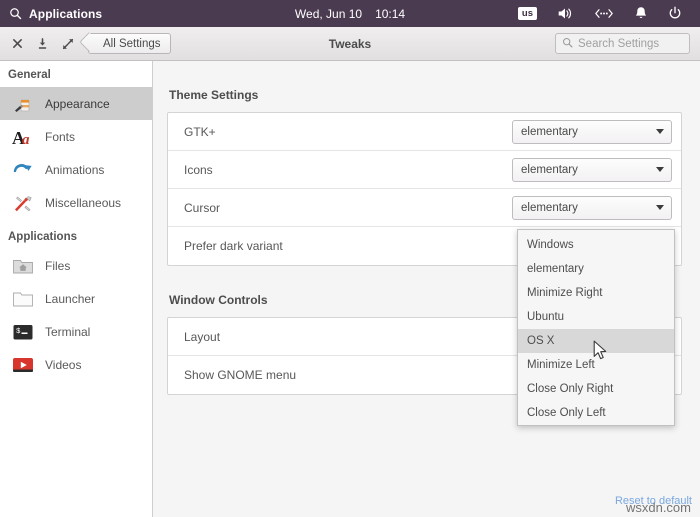  I want to click on sidebar-item-animations: Animations, so click(76, 169).